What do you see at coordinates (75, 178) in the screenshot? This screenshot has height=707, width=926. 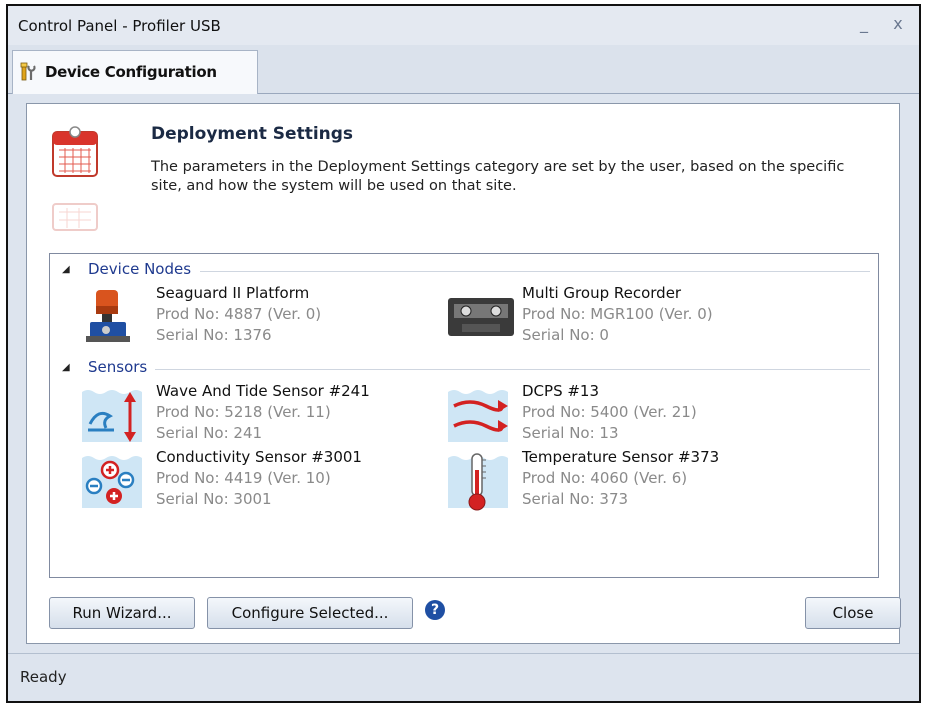 I see `calendar-icon` at bounding box center [75, 178].